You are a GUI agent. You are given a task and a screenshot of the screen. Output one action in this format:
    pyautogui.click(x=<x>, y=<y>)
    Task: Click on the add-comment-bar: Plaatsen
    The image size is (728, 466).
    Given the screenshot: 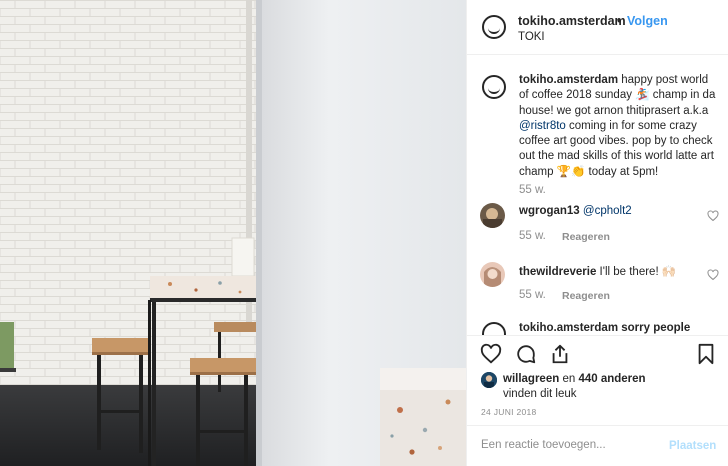 What is the action you would take?
    pyautogui.click(x=597, y=445)
    